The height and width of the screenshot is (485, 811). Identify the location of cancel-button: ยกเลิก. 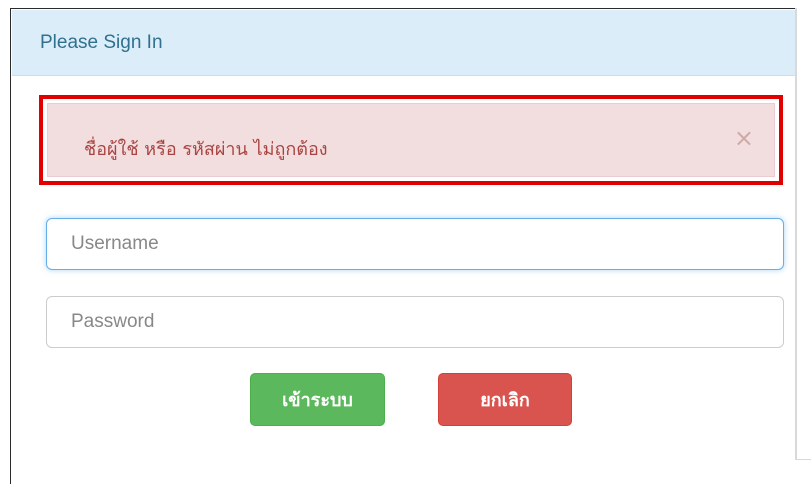
(505, 399).